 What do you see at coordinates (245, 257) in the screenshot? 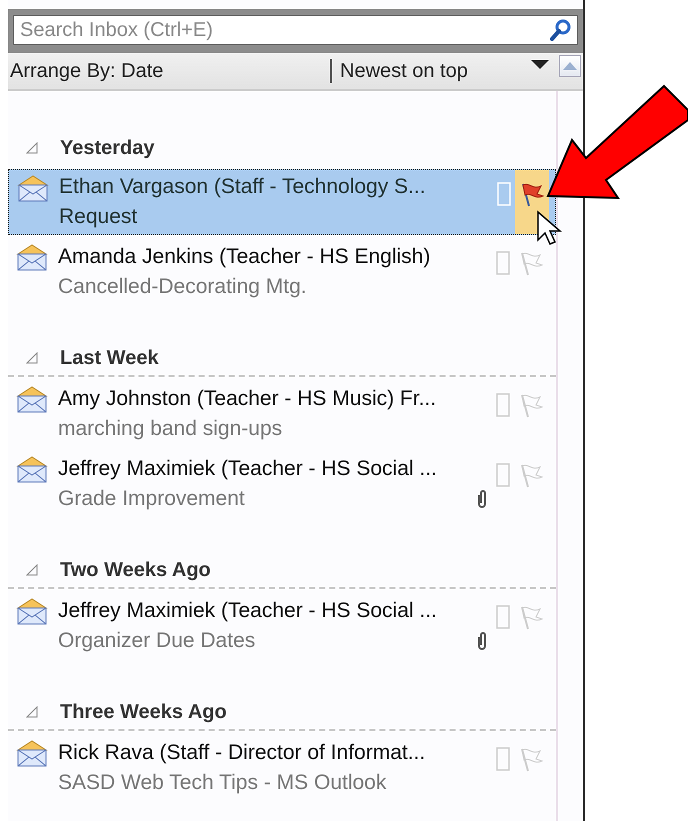
I see `sender-name: Amanda Jenkins (Teacher - HS English)` at bounding box center [245, 257].